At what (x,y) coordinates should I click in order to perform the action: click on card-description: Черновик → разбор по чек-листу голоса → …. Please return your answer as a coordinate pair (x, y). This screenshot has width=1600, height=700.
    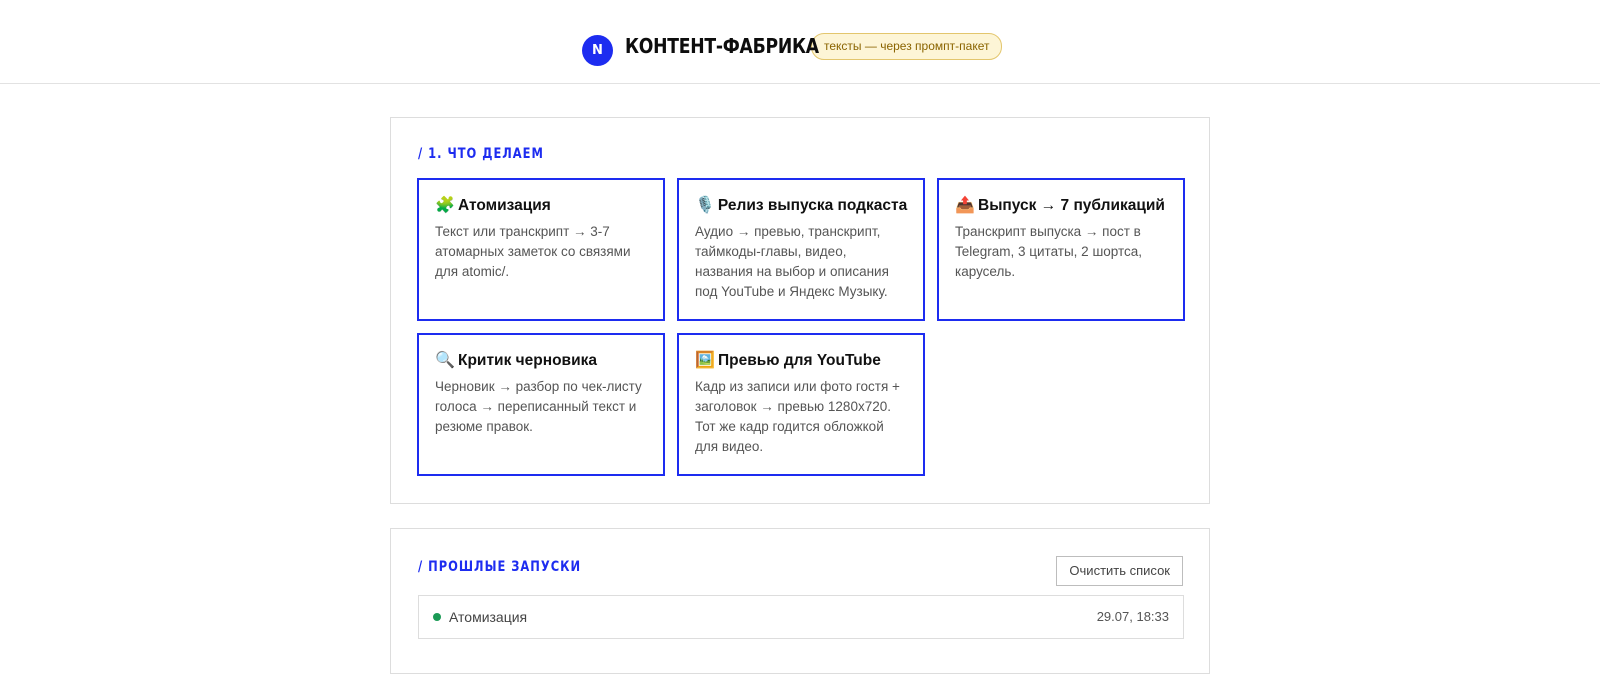
    Looking at the image, I should click on (538, 406).